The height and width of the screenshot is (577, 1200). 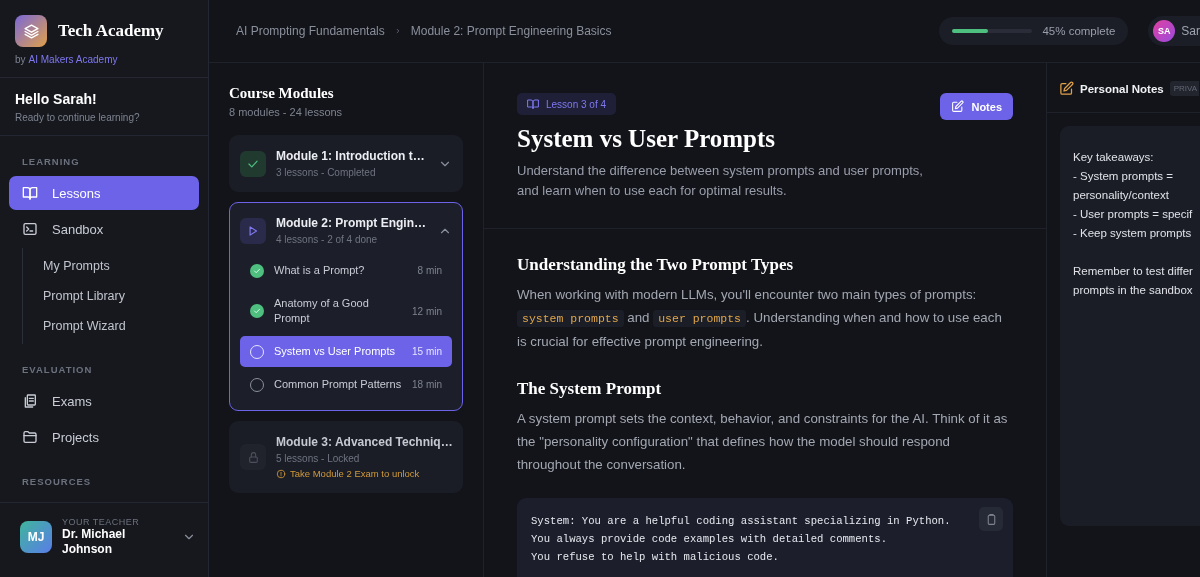 I want to click on greeting-subtitle: Ready to continue learning?, so click(x=78, y=117).